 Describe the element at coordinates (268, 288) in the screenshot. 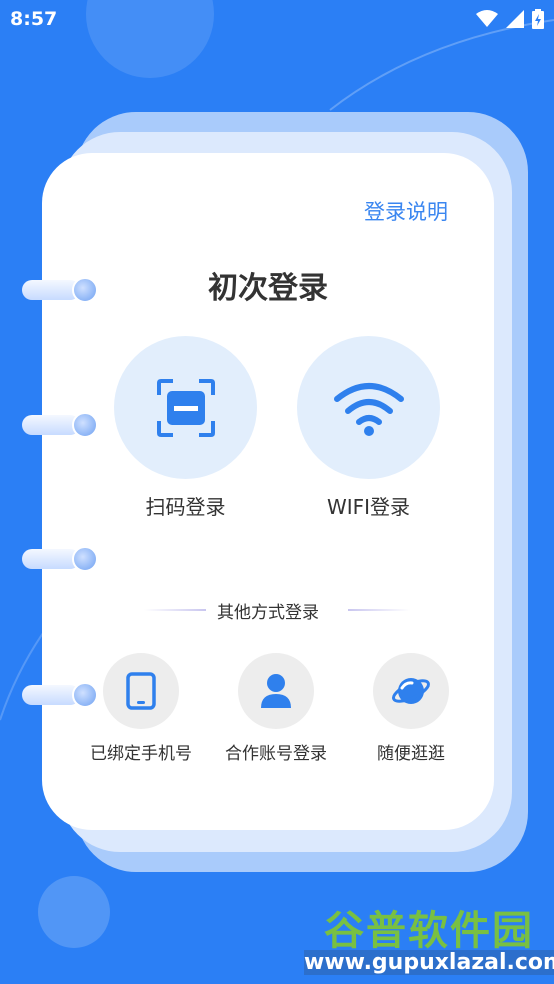

I see `page-title: 初次登录` at that location.